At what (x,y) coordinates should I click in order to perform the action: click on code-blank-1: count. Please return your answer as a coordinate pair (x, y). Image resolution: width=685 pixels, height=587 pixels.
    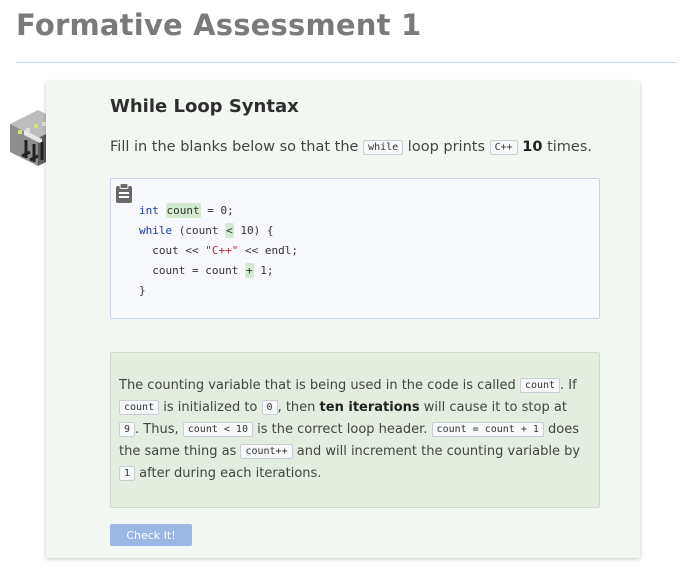
    Looking at the image, I should click on (183, 210).